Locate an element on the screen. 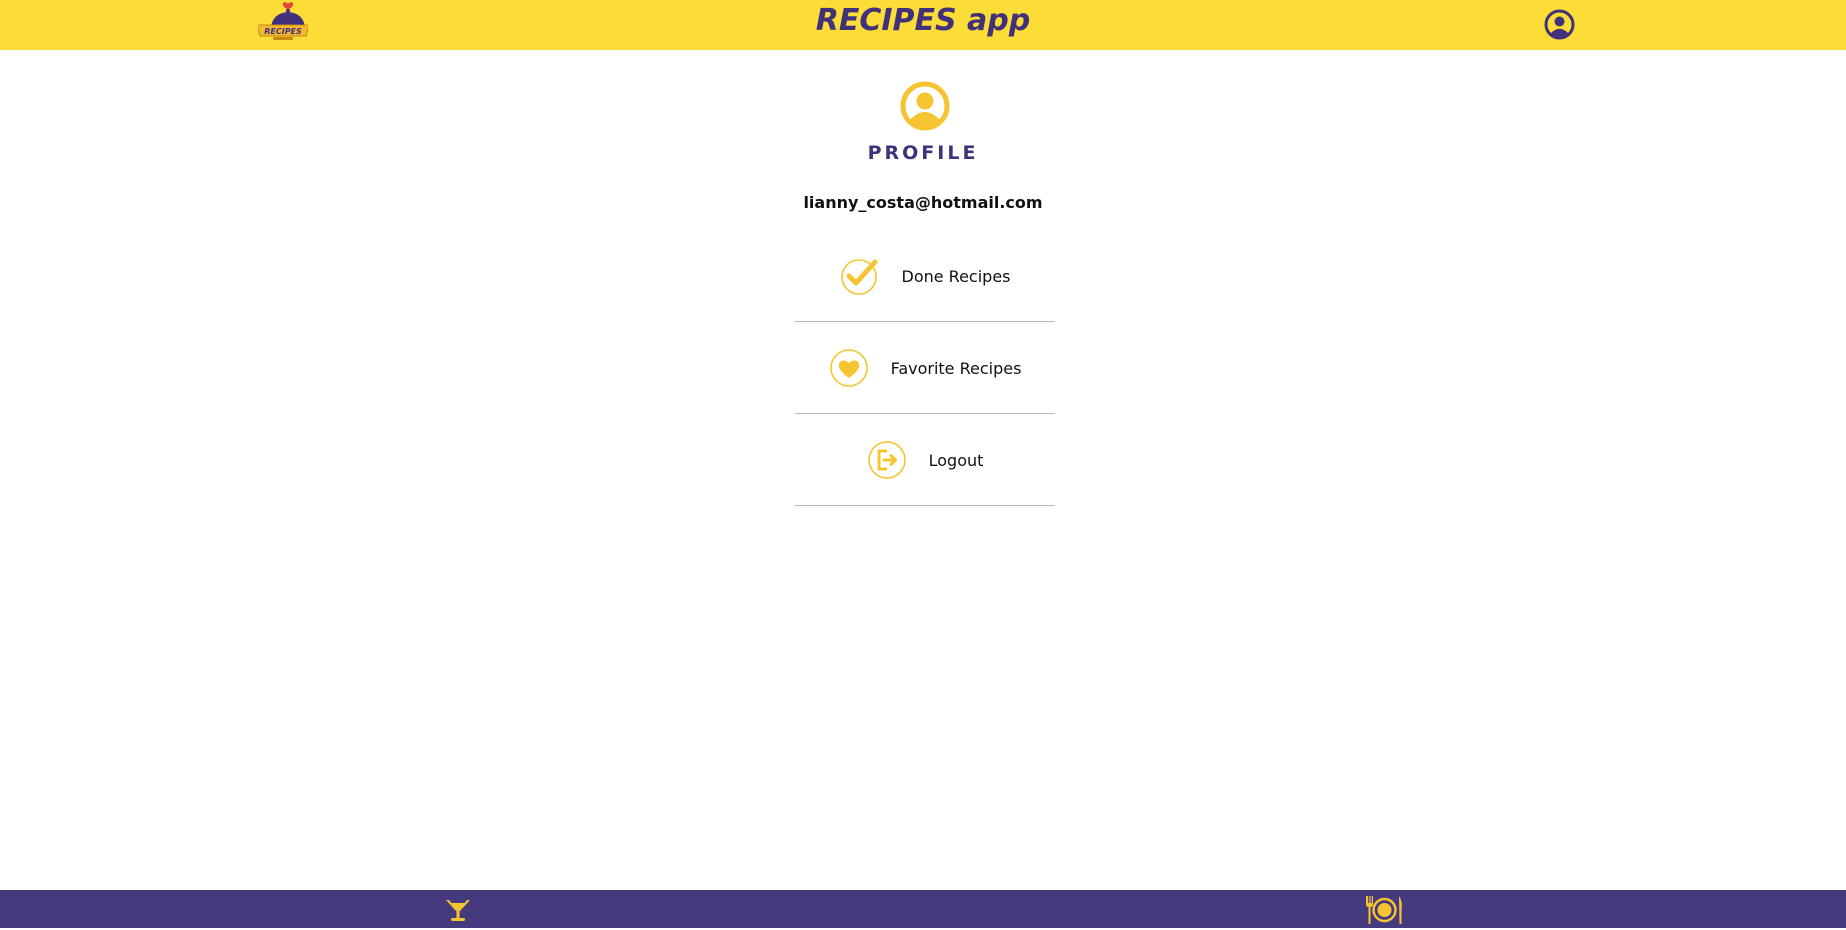  logout-label: Logout is located at coordinates (956, 460).